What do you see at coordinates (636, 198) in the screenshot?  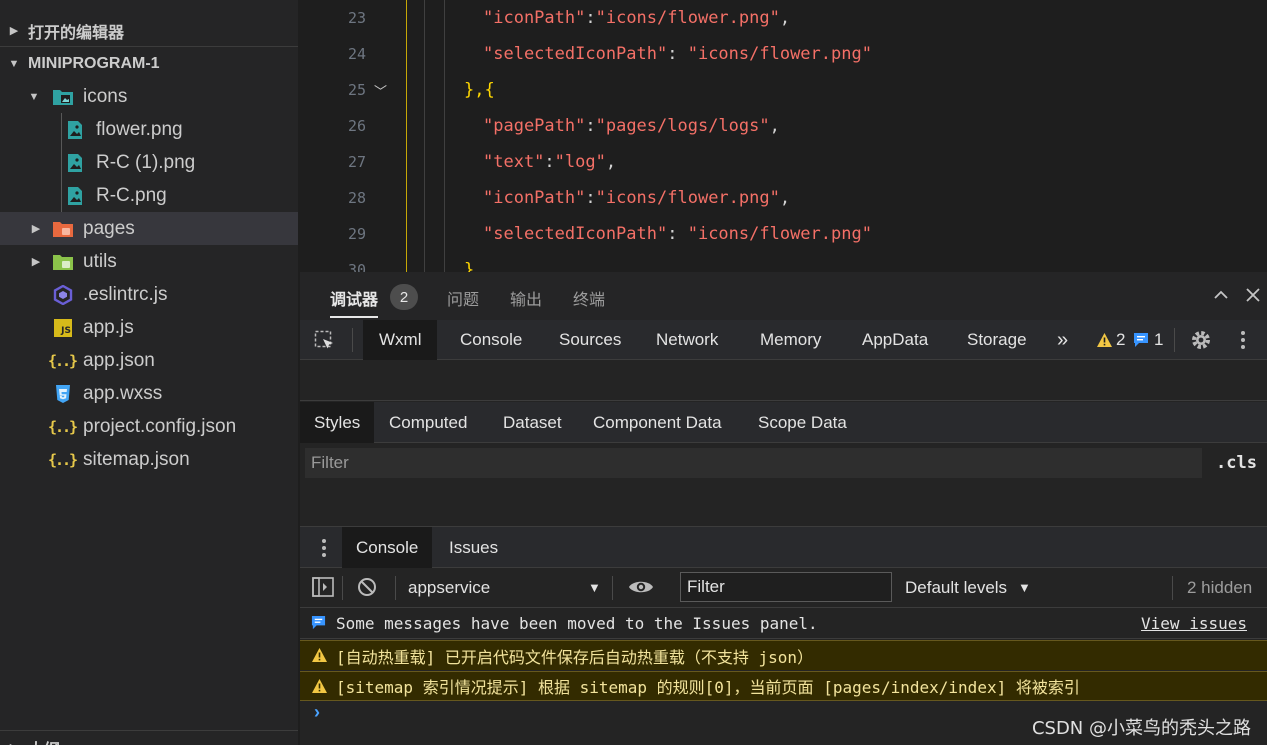 I see `code-text: "iconPath":"icons/flower.png",` at bounding box center [636, 198].